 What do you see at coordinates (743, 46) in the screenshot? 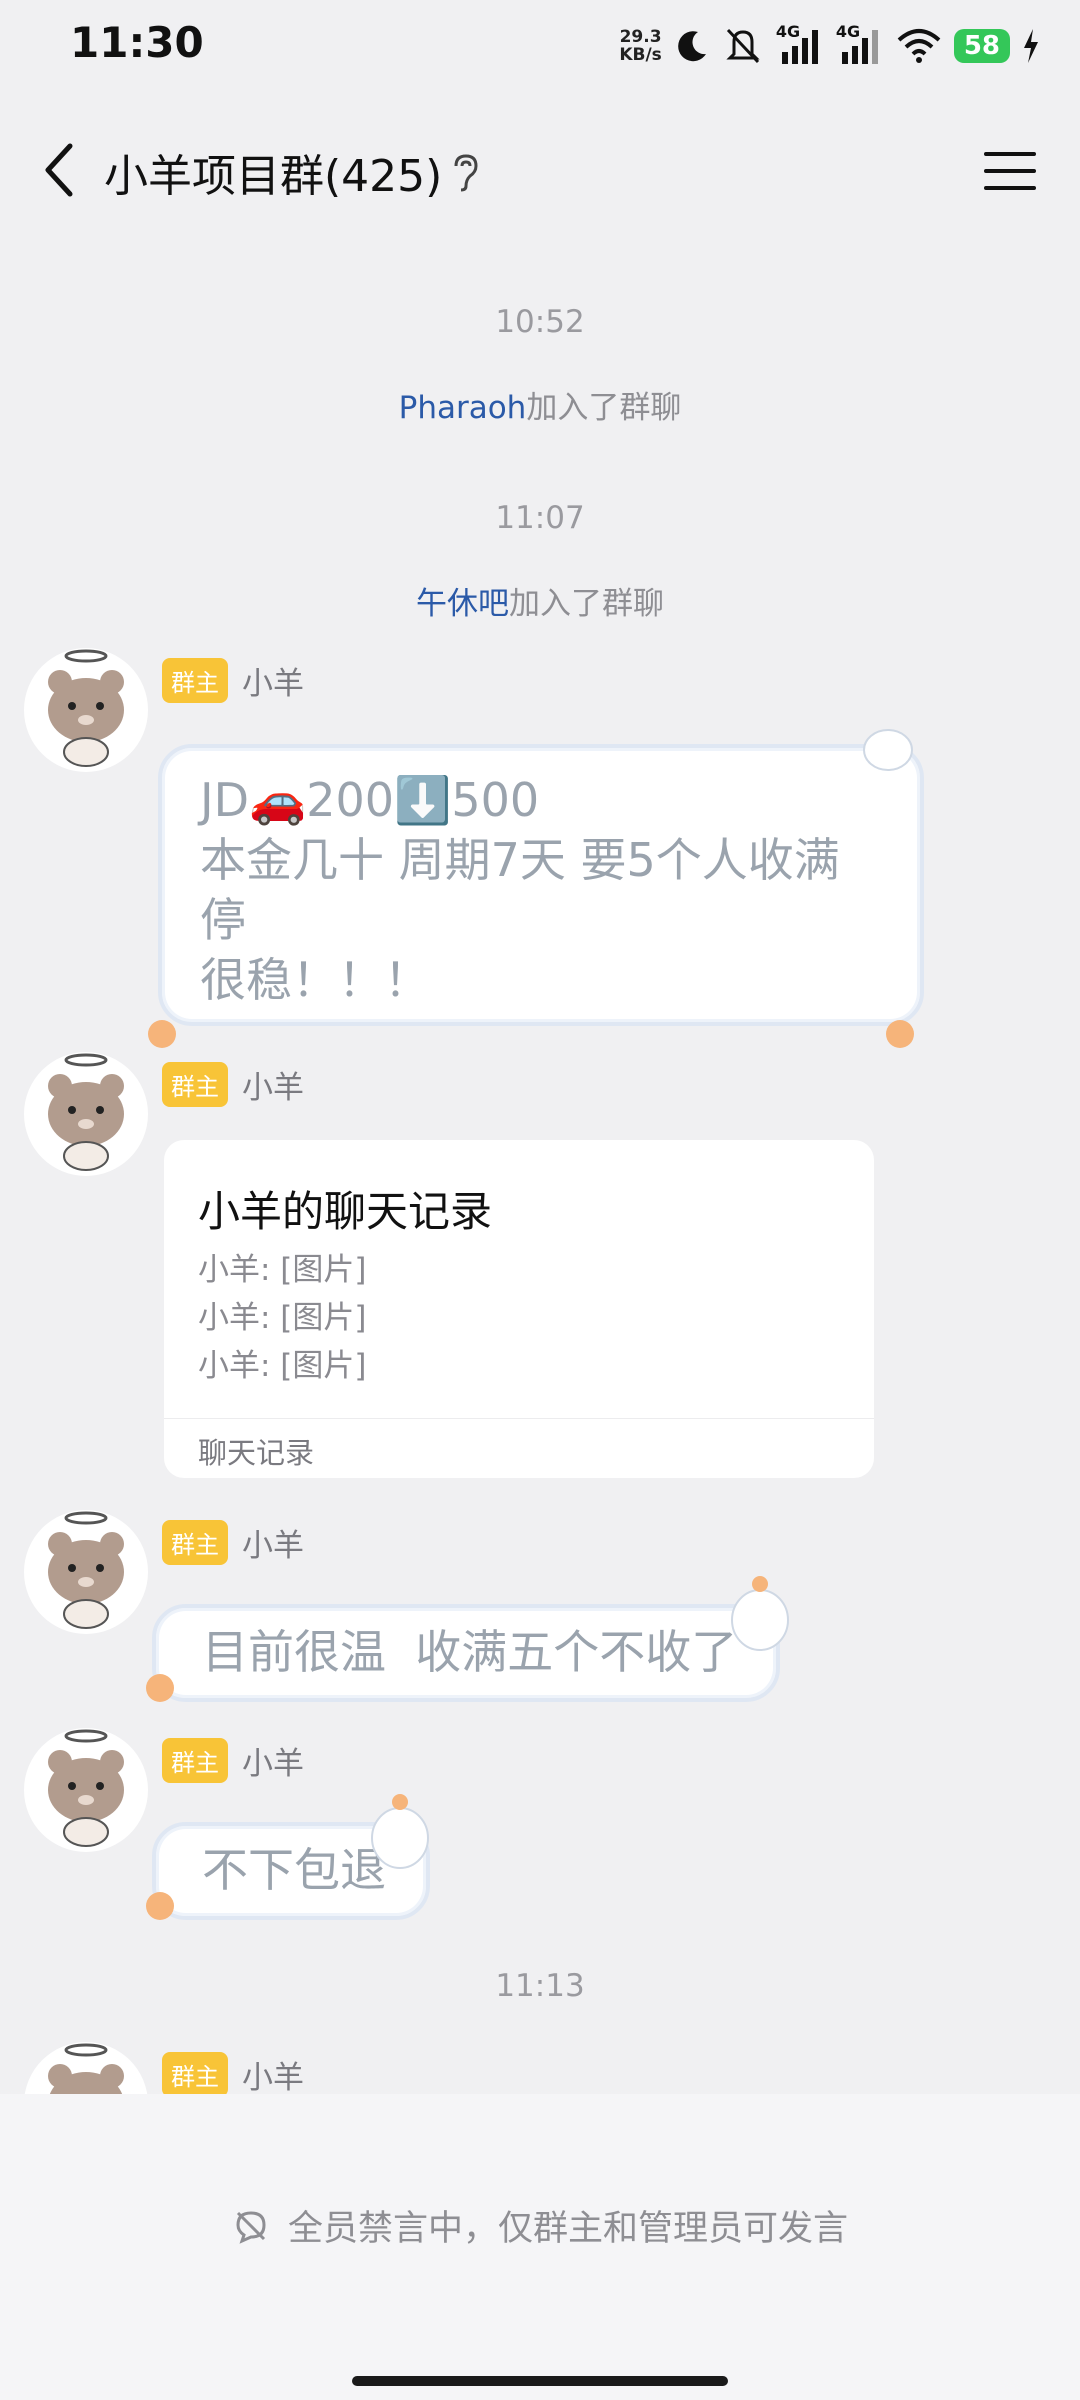
I see `mute-icon` at bounding box center [743, 46].